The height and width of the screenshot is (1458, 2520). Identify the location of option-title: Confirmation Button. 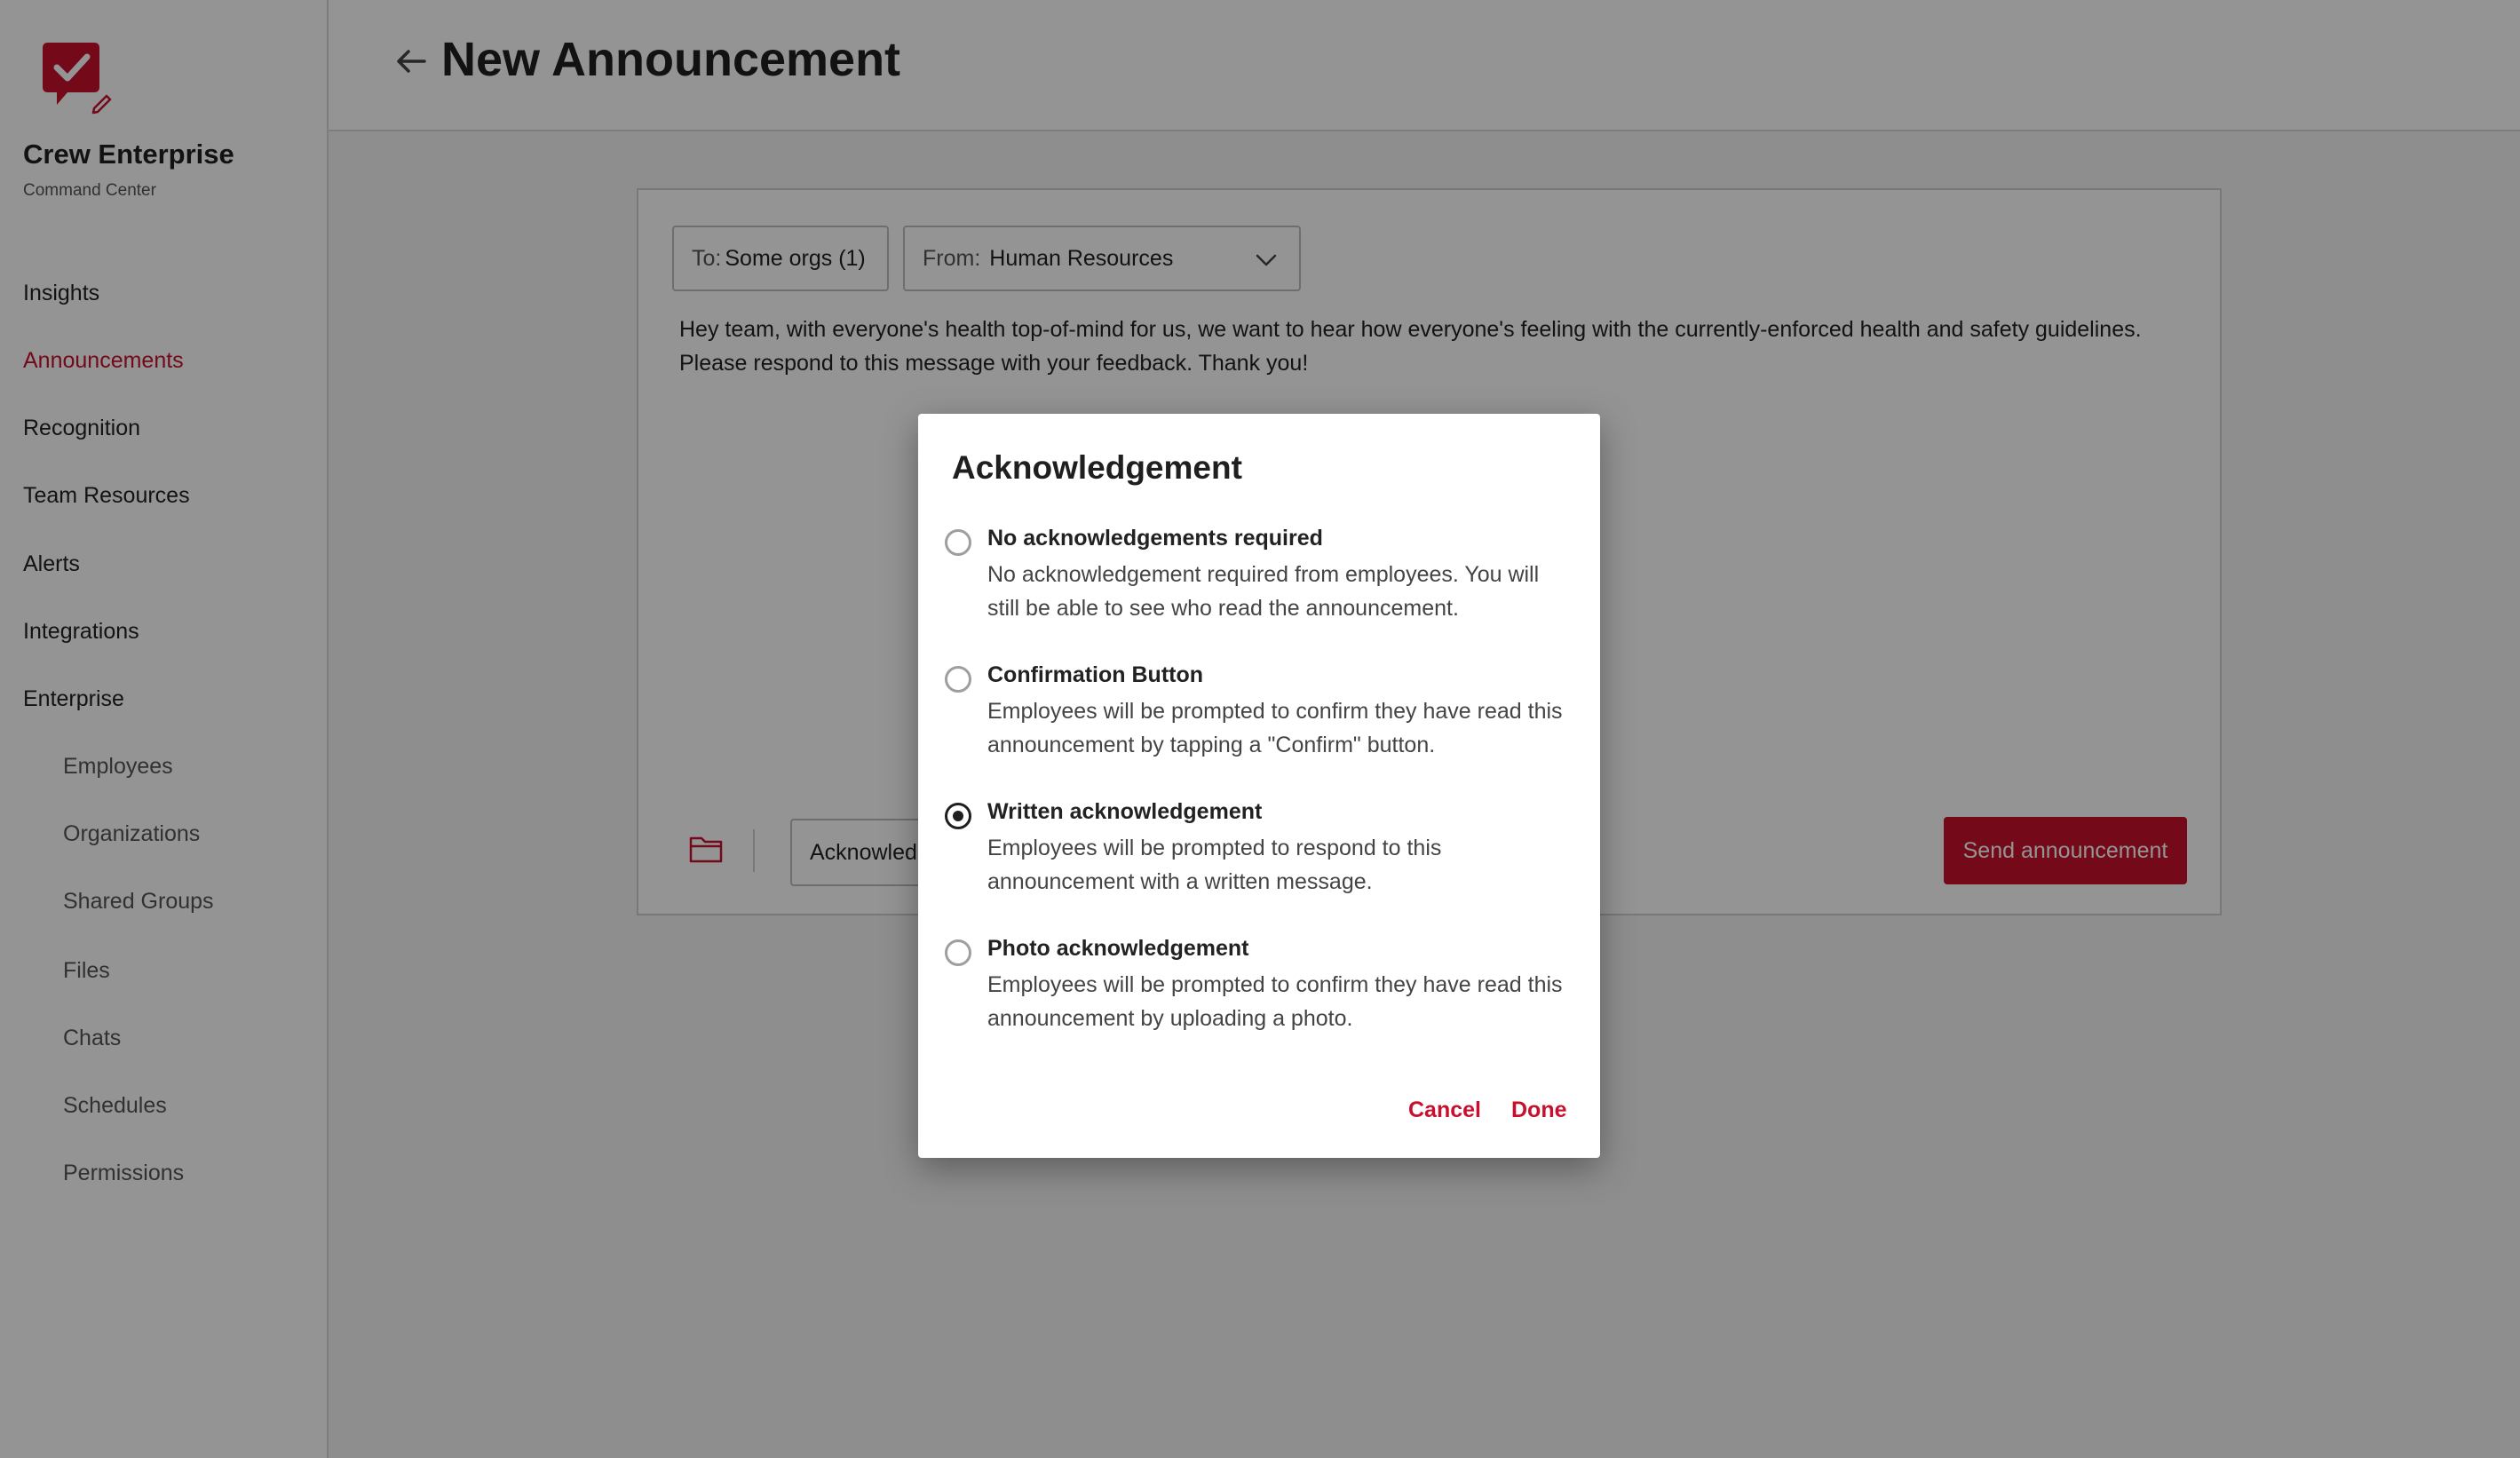
(1095, 674).